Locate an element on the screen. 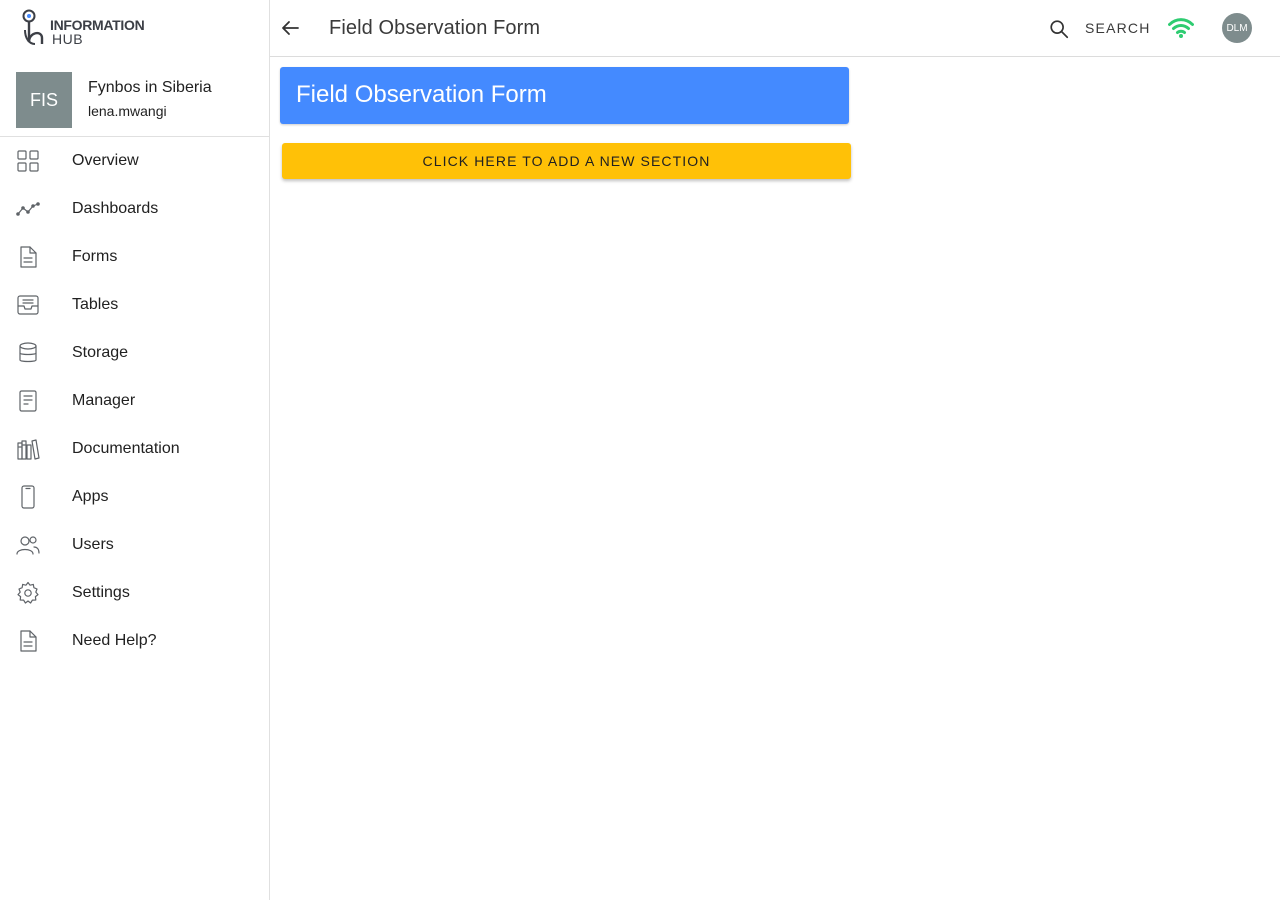 The width and height of the screenshot is (1280, 900). document-icon is located at coordinates (28, 257).